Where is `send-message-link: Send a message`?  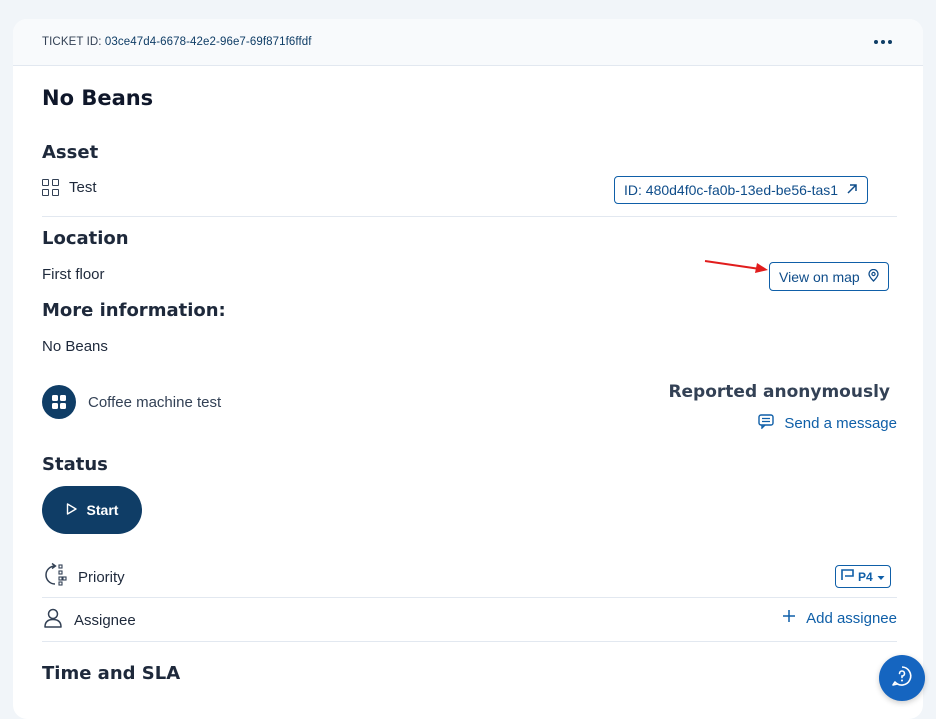 send-message-link: Send a message is located at coordinates (827, 423).